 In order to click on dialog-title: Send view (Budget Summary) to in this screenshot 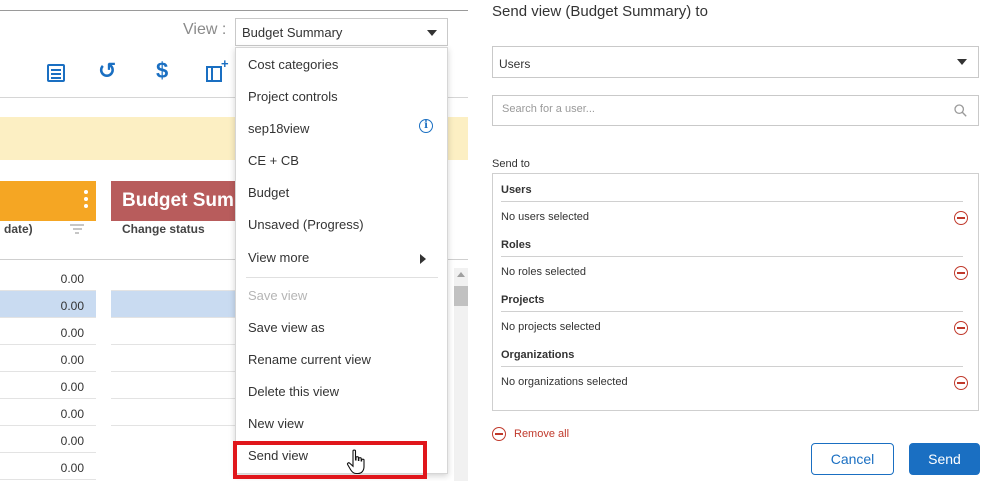, I will do `click(600, 11)`.